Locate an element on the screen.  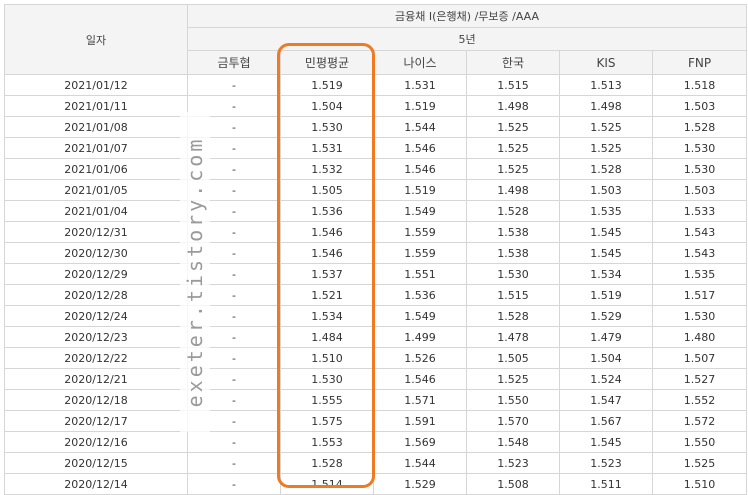
fnp-cell: 1.543 is located at coordinates (699, 232).